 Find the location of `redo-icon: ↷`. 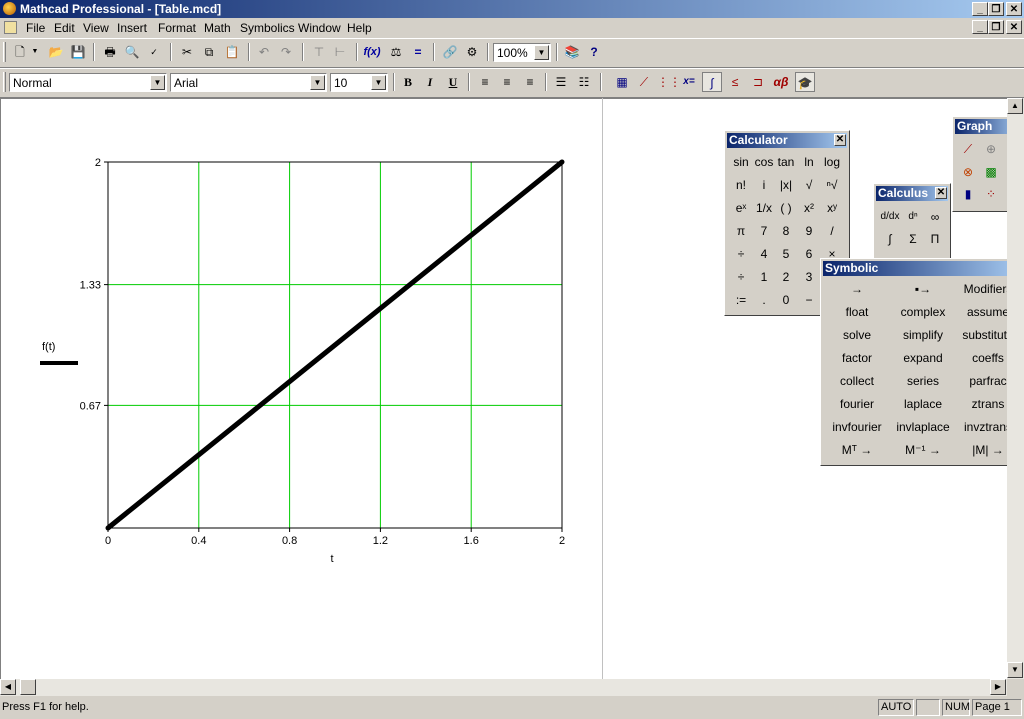

redo-icon: ↷ is located at coordinates (286, 52).